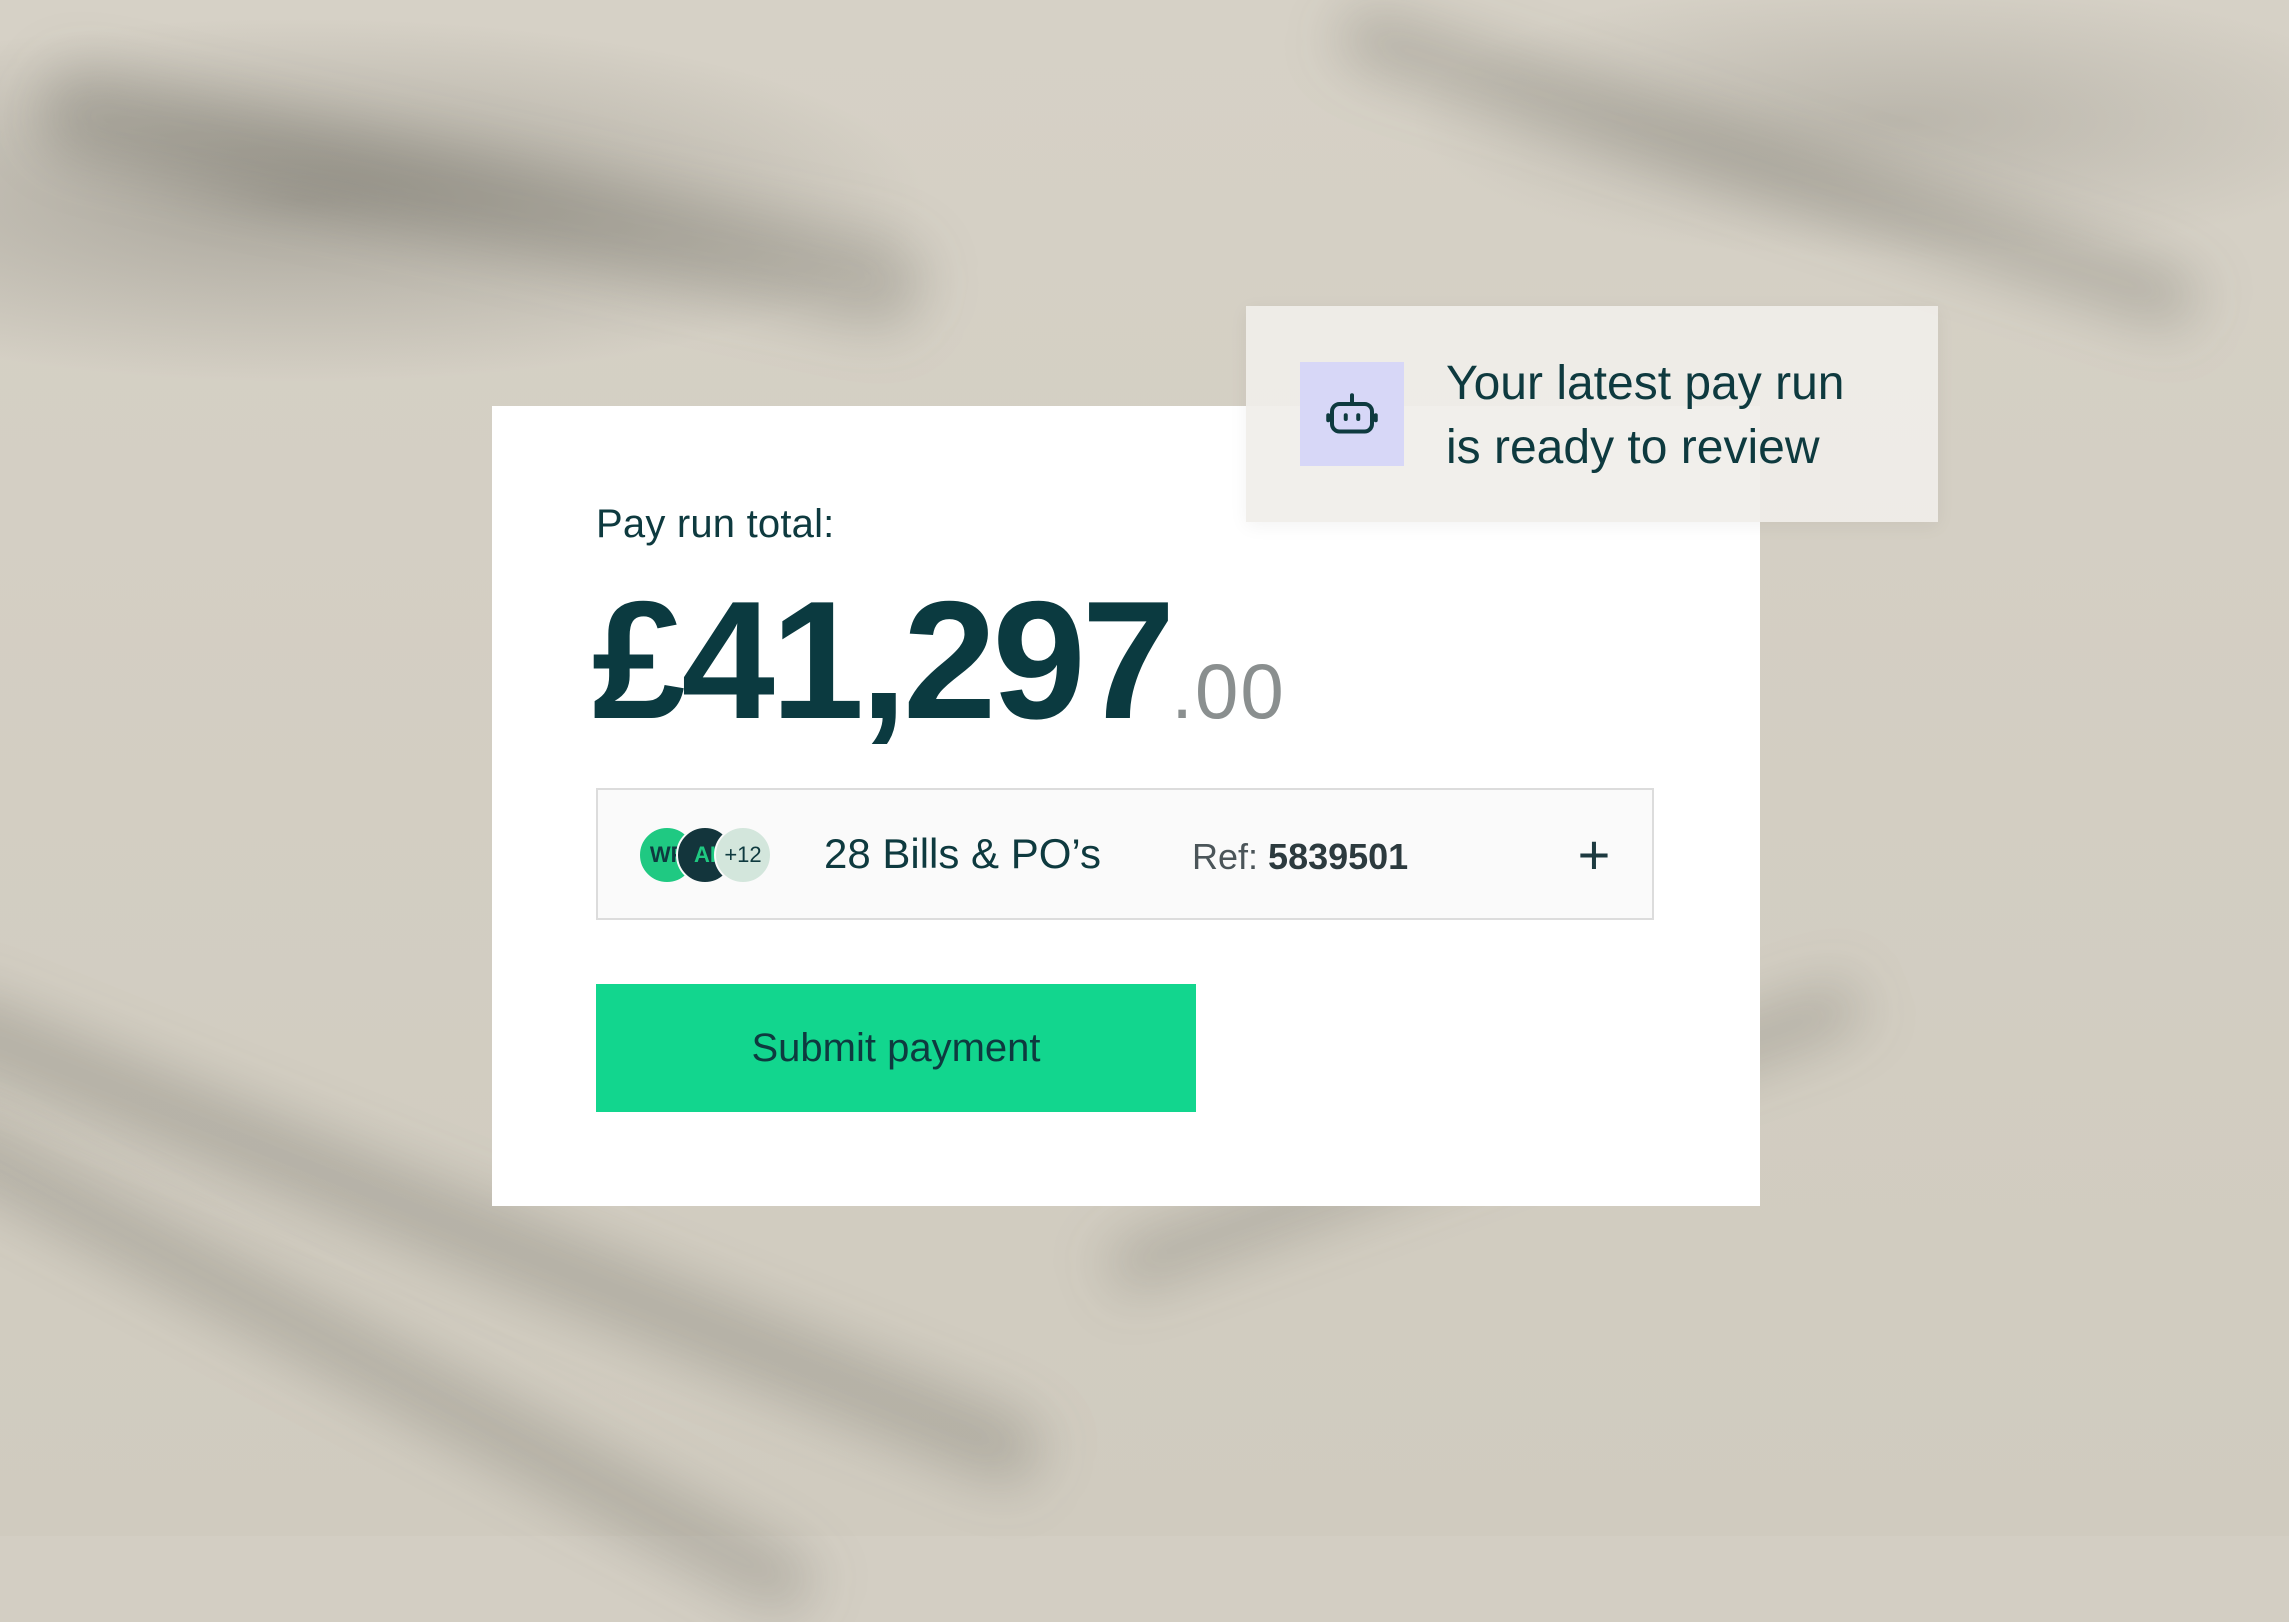  What do you see at coordinates (1594, 854) in the screenshot?
I see `expand-plus-icon: +` at bounding box center [1594, 854].